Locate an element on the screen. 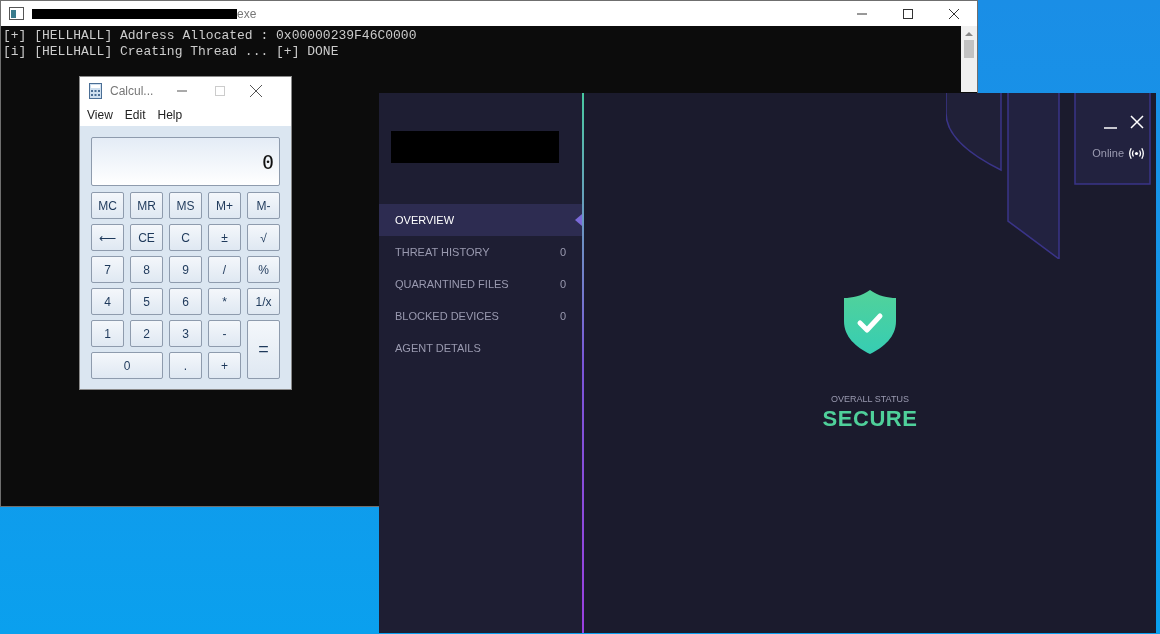 The image size is (1160, 634). calculator-key: % is located at coordinates (263, 269).